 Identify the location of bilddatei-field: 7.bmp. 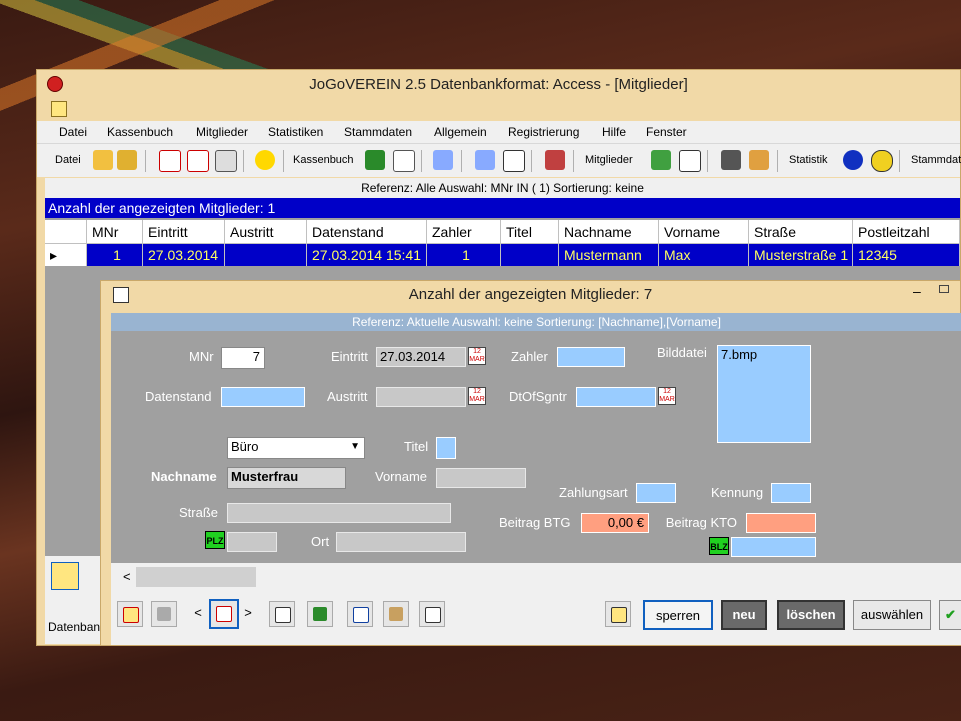
(764, 394).